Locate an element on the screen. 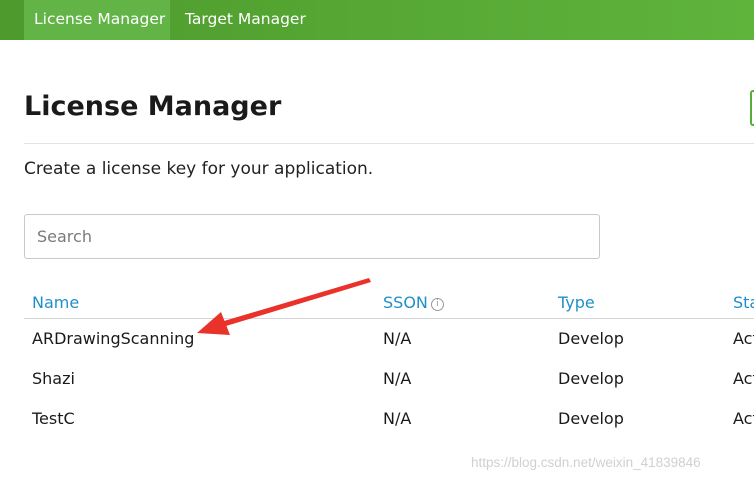 This screenshot has height=482, width=754. header-divider is located at coordinates (389, 143).